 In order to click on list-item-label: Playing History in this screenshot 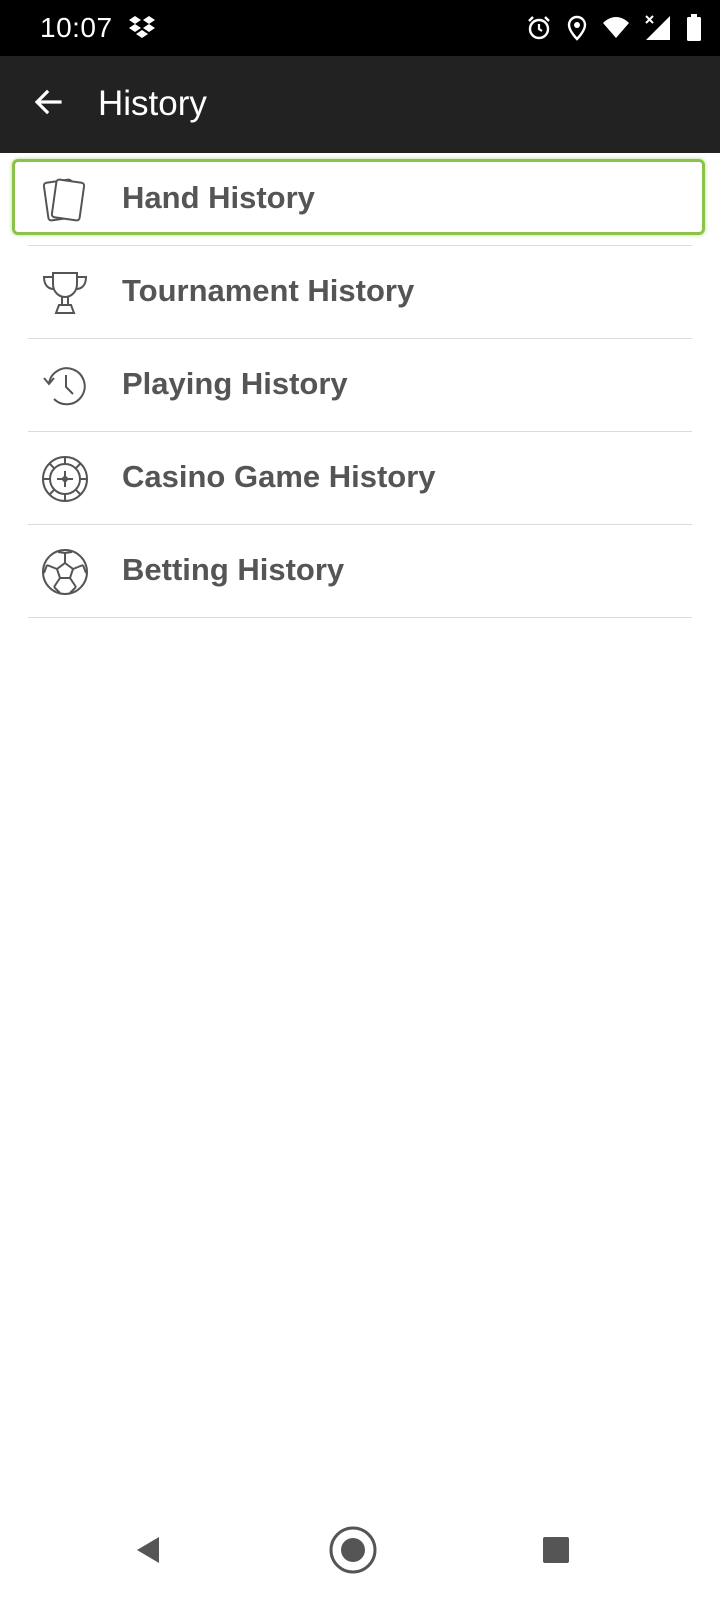, I will do `click(235, 383)`.